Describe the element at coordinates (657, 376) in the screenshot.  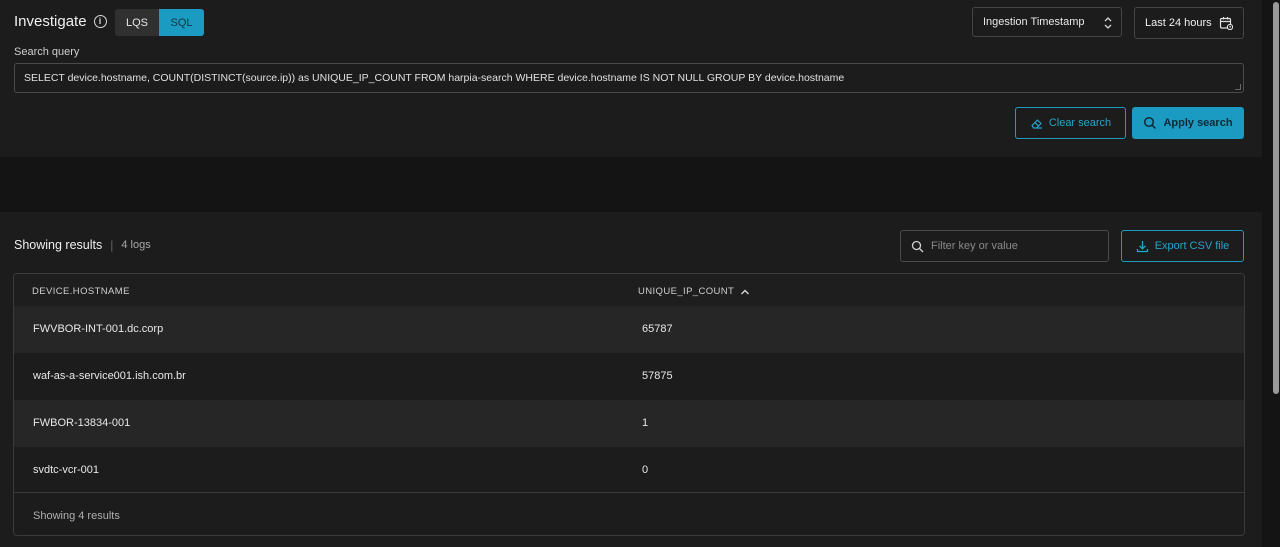
I see `cell-unique-ip-count: 57875` at that location.